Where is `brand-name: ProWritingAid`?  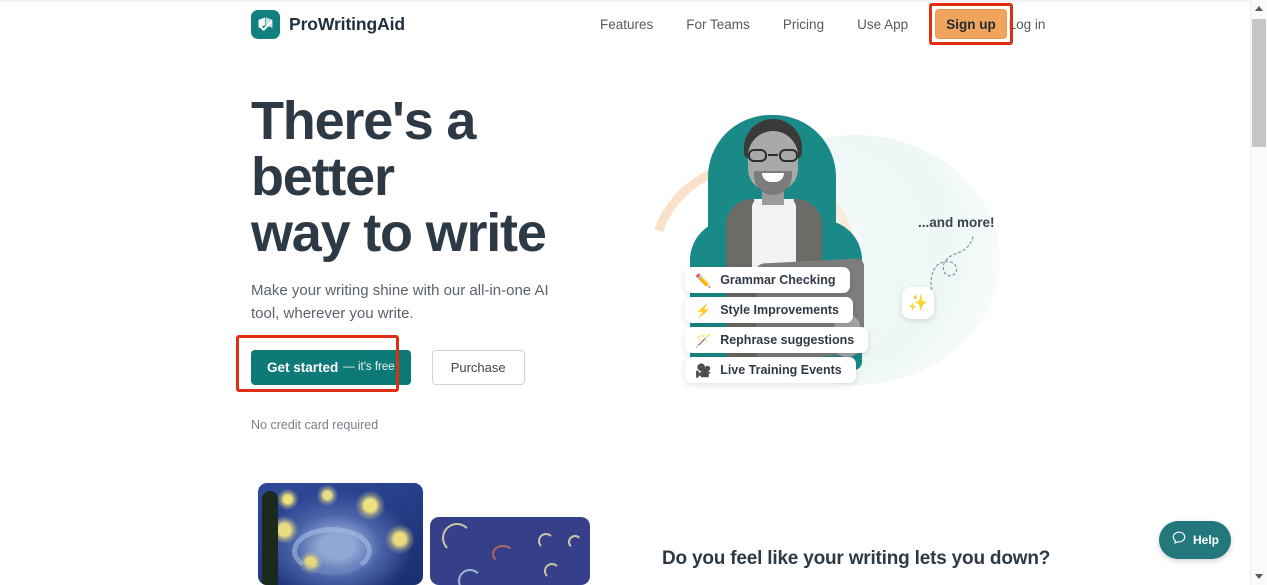
brand-name: ProWritingAid is located at coordinates (347, 24).